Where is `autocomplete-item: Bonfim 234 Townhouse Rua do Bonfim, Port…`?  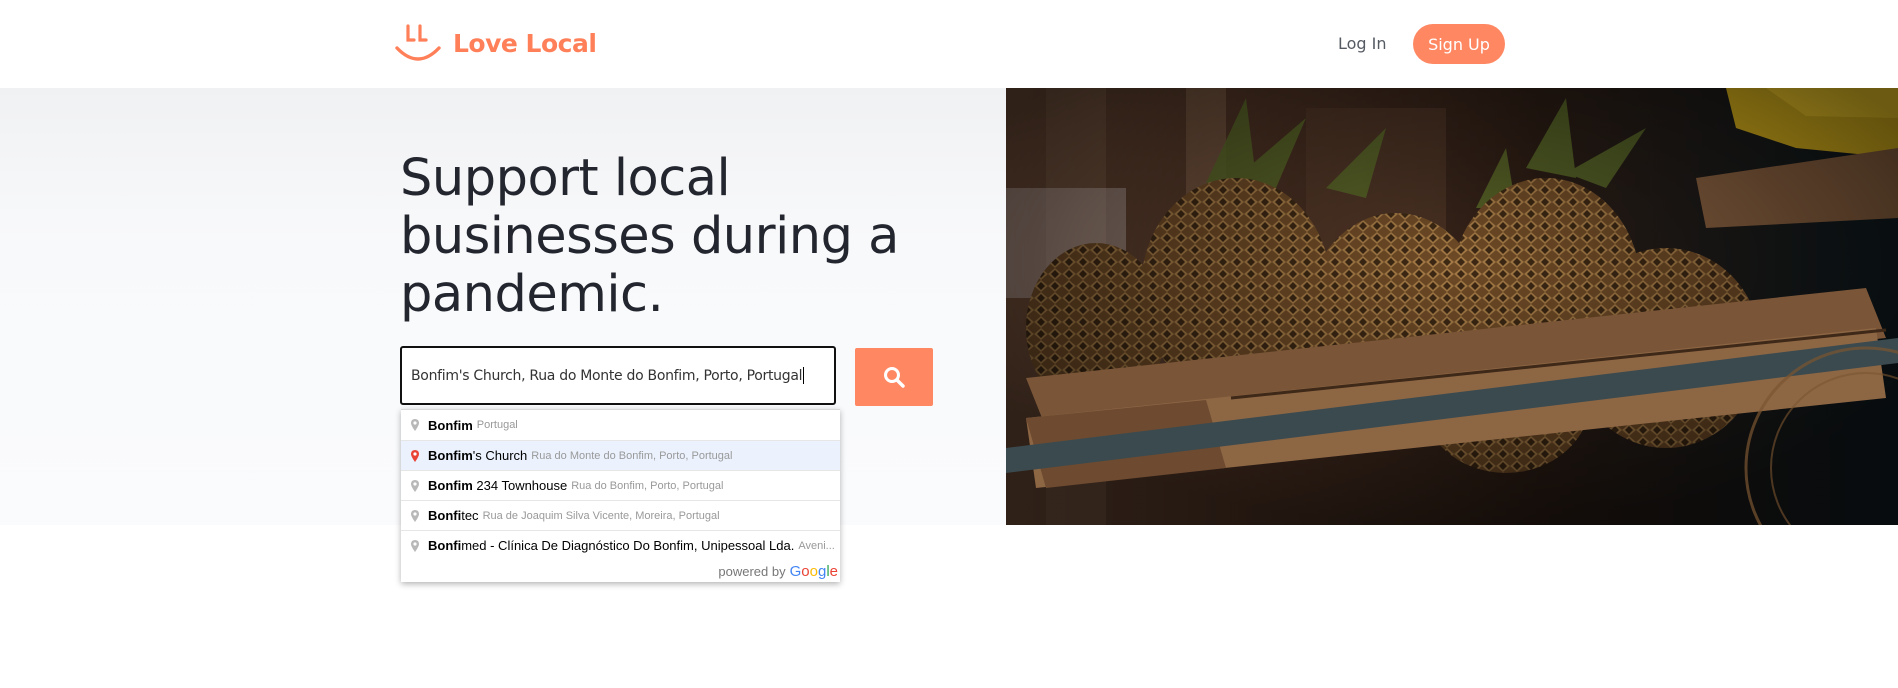
autocomplete-item: Bonfim 234 Townhouse Rua do Bonfim, Port… is located at coordinates (620, 485).